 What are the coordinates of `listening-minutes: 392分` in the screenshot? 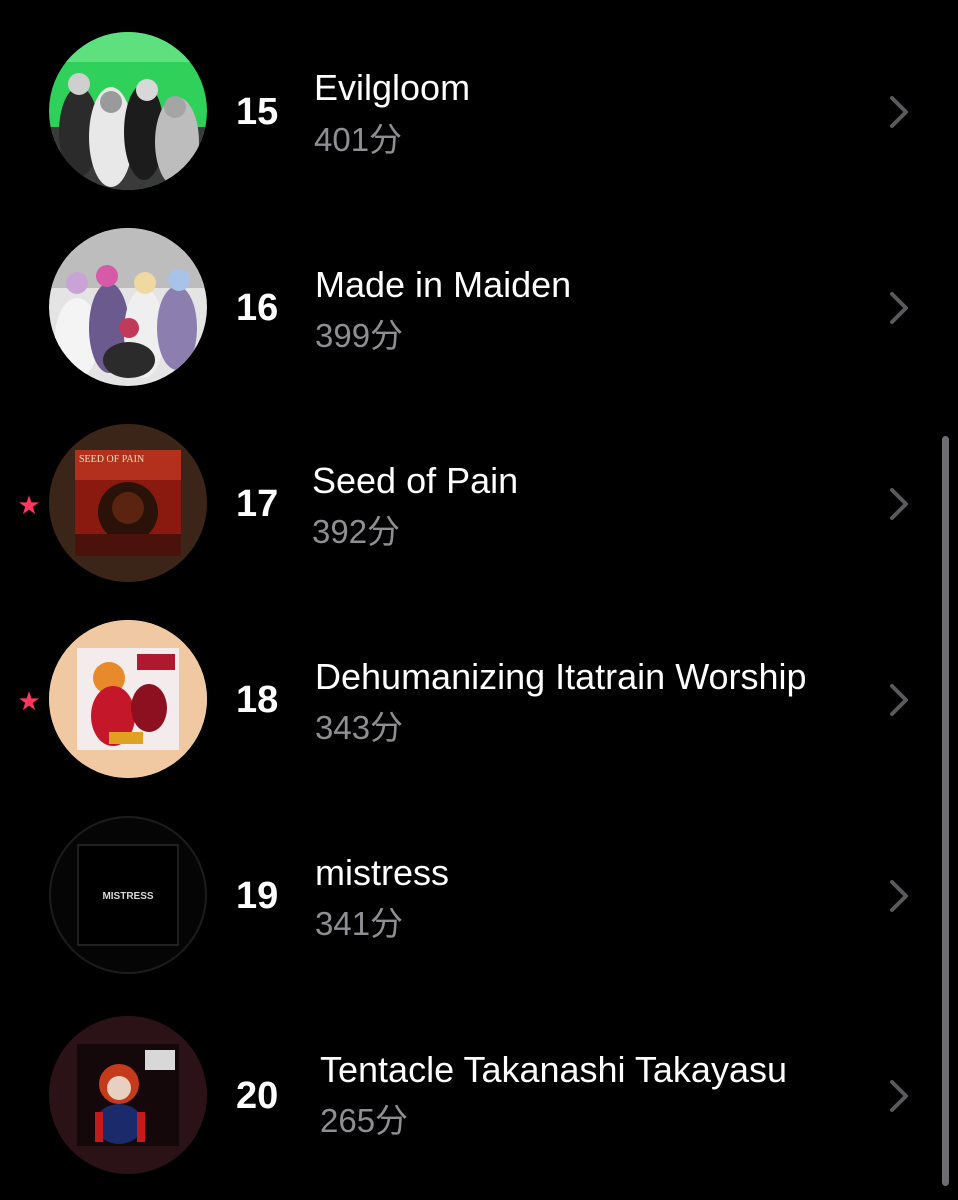 It's located at (356, 531).